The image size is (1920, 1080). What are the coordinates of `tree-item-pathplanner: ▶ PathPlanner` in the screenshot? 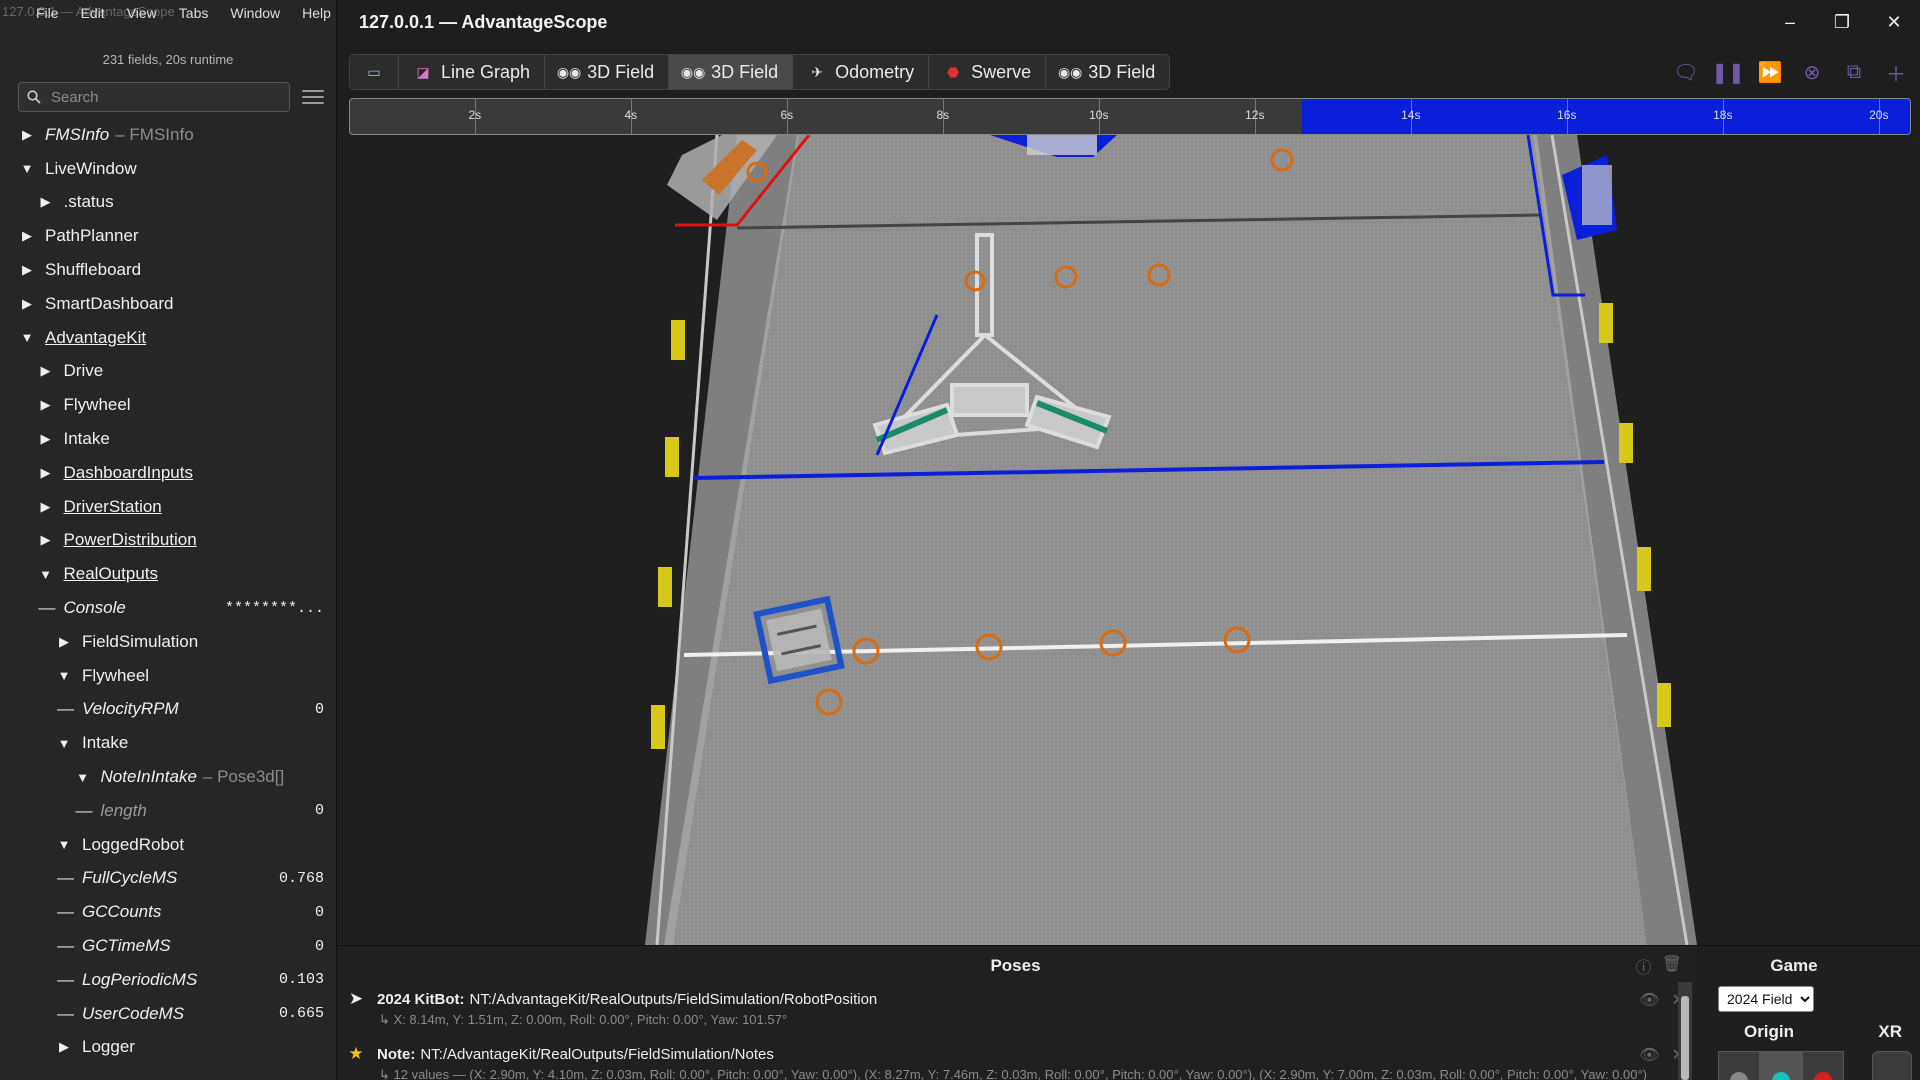 It's located at (168, 236).